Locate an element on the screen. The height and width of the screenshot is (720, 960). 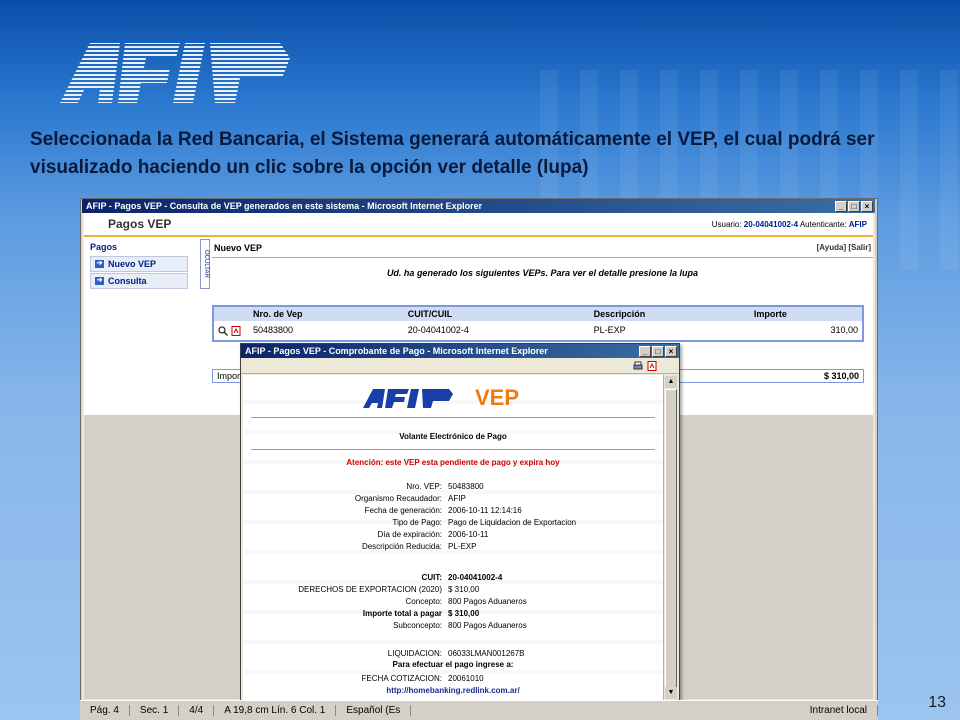
help-exit-links: [Ayuda] [Salir] is located at coordinates (844, 248).